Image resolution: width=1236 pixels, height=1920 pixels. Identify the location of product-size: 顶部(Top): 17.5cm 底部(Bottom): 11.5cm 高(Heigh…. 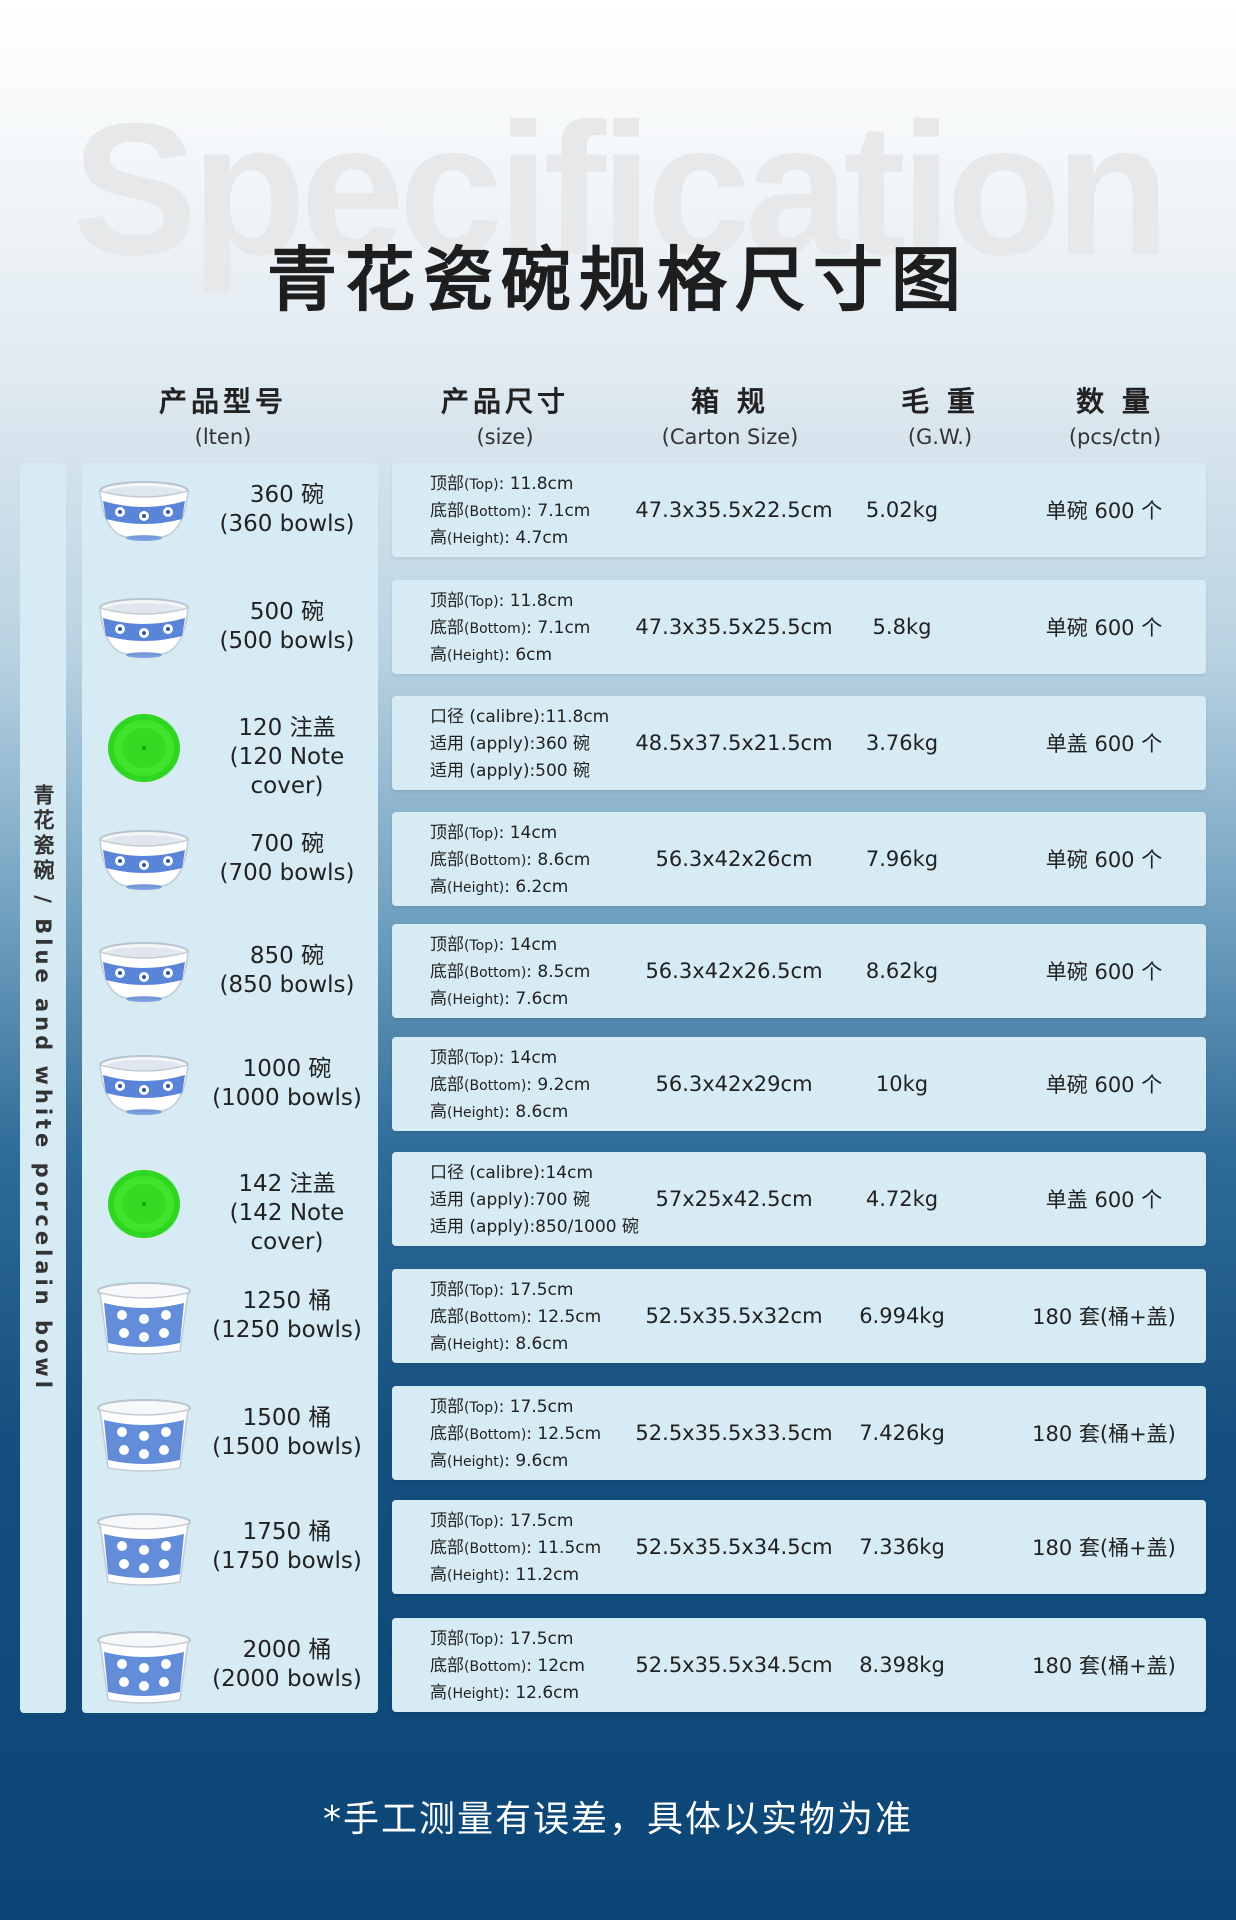
(515, 1548).